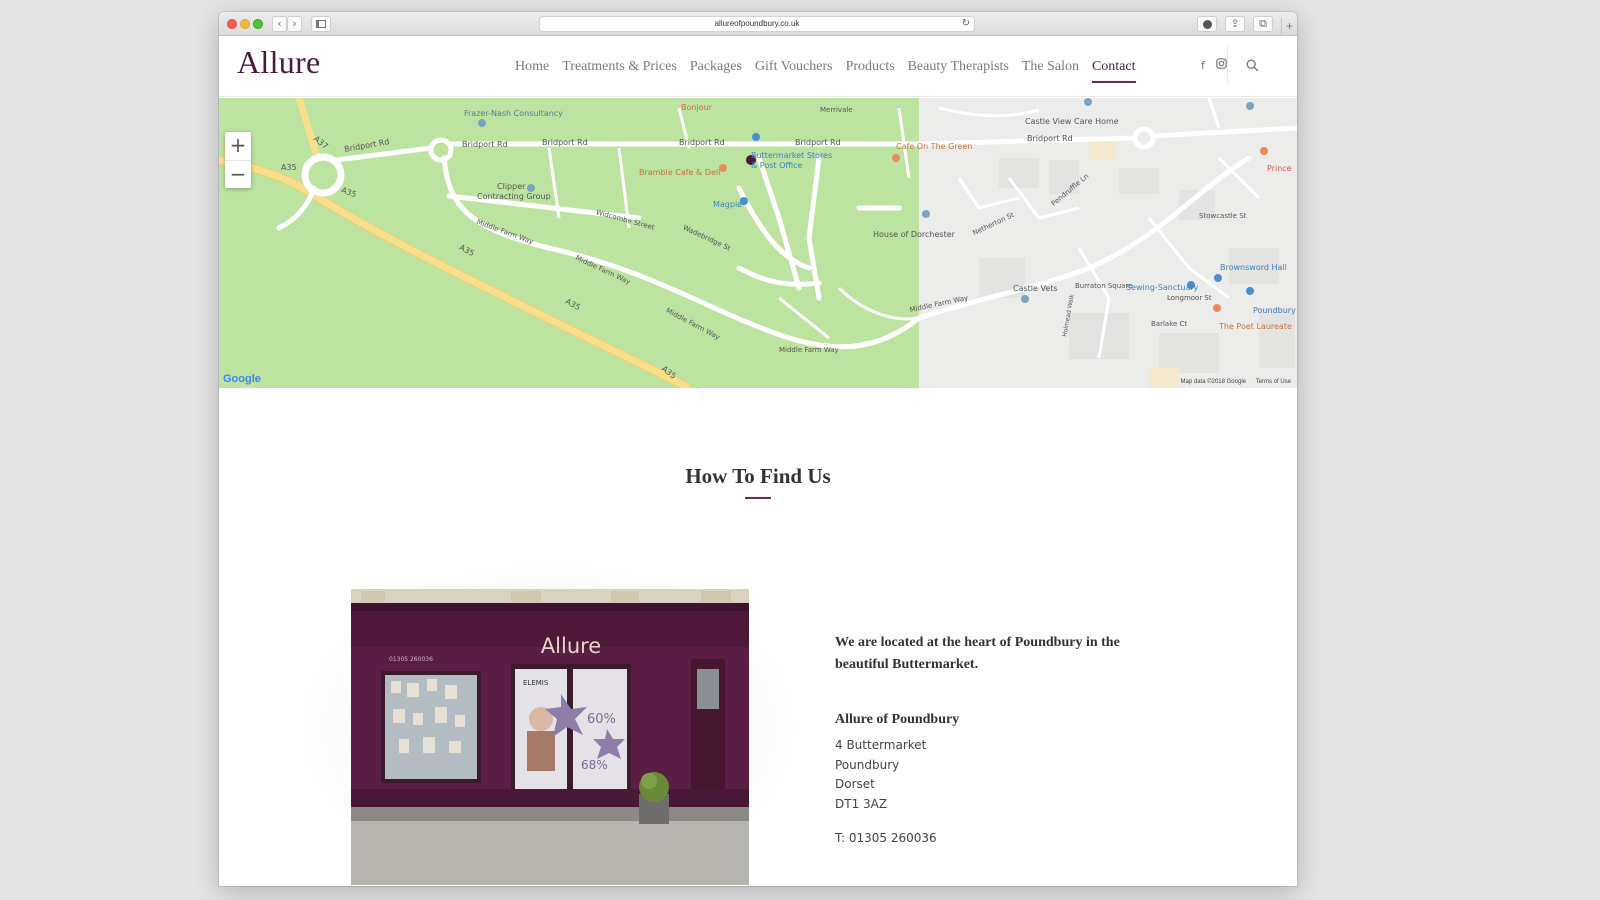 The width and height of the screenshot is (1600, 900). What do you see at coordinates (532, 67) in the screenshot?
I see `nav-home: Home` at bounding box center [532, 67].